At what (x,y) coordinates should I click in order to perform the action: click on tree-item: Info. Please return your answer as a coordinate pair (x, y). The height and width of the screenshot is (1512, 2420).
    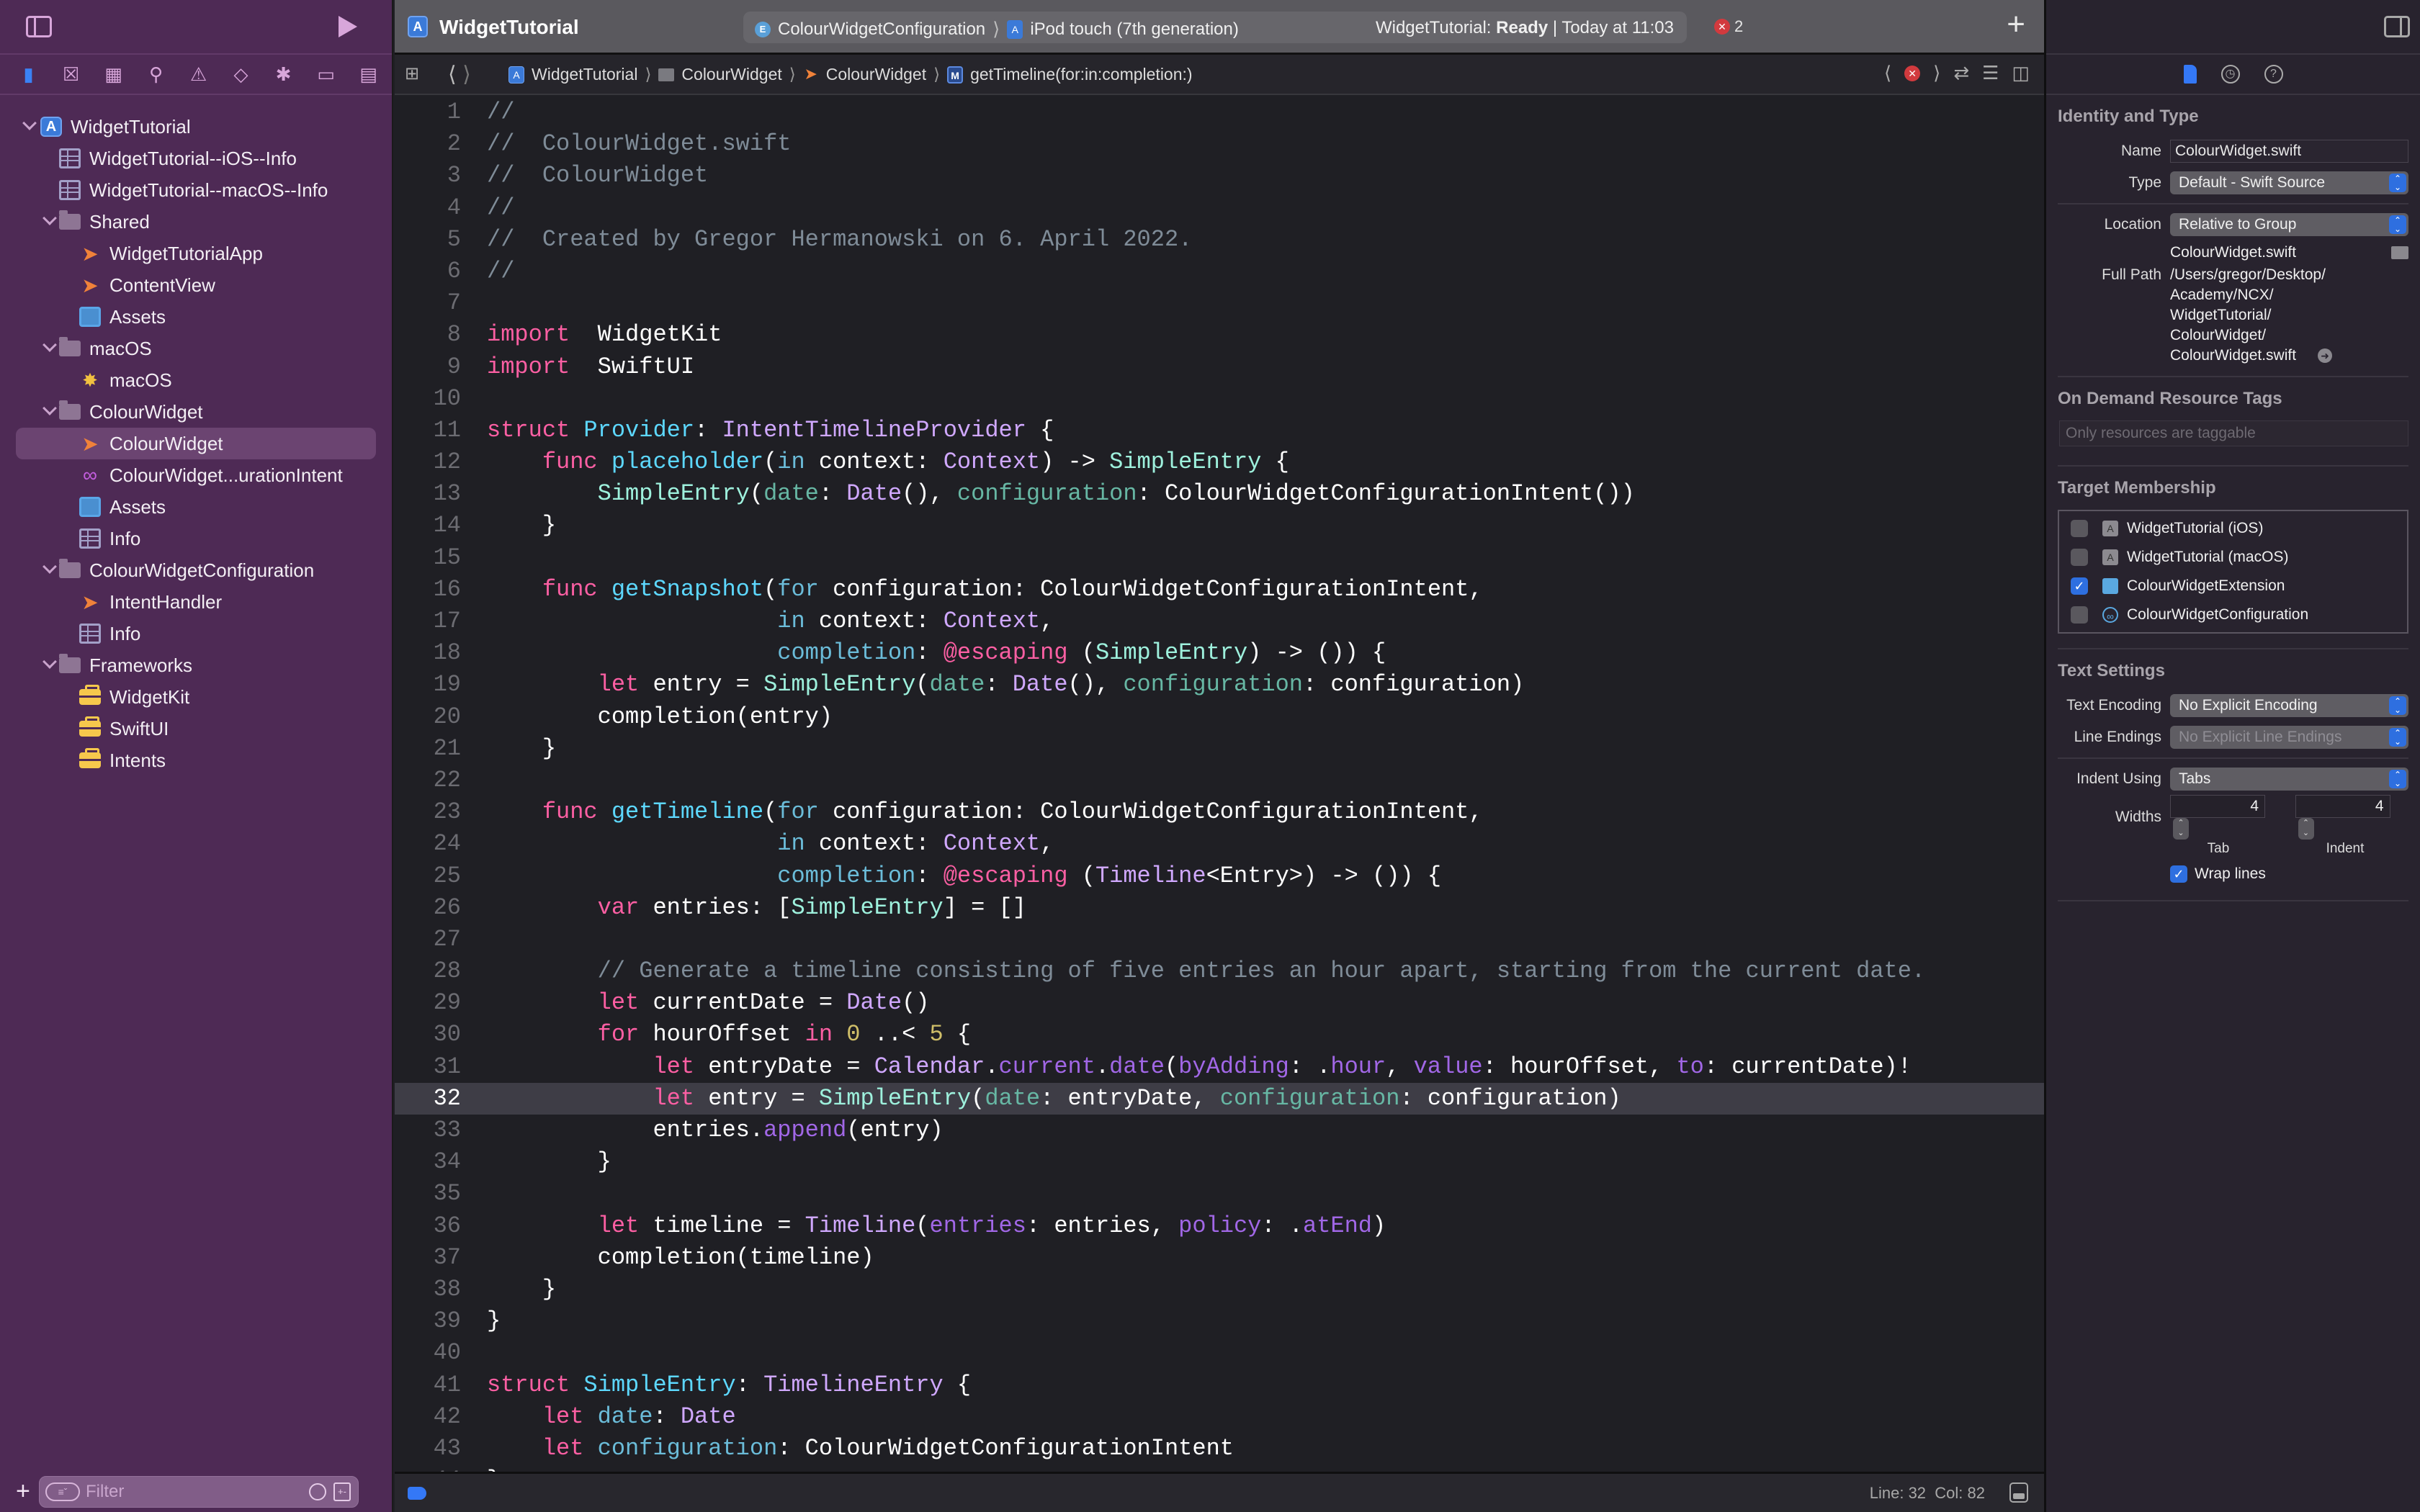
    Looking at the image, I should click on (196, 538).